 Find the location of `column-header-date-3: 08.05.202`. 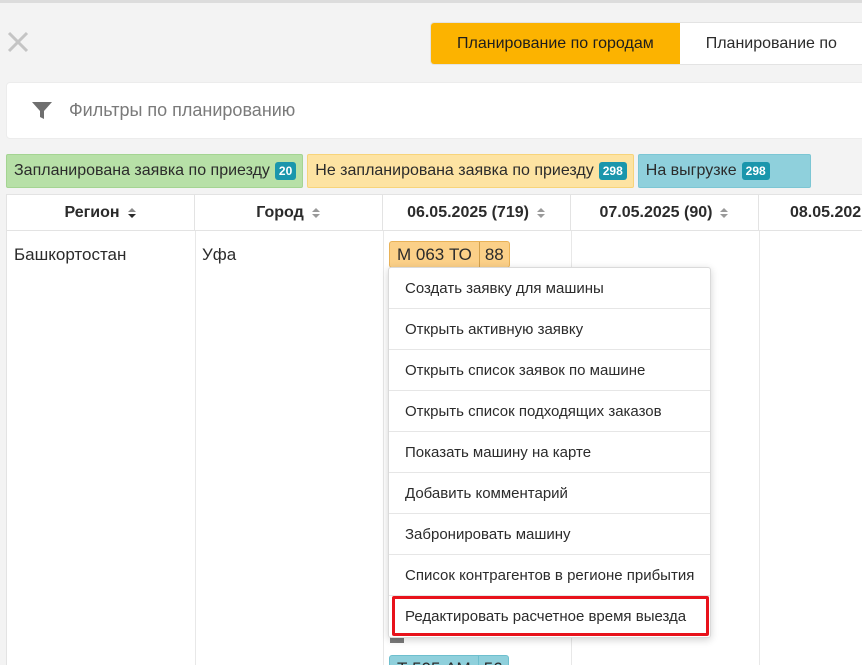

column-header-date-3: 08.05.202 is located at coordinates (810, 213).